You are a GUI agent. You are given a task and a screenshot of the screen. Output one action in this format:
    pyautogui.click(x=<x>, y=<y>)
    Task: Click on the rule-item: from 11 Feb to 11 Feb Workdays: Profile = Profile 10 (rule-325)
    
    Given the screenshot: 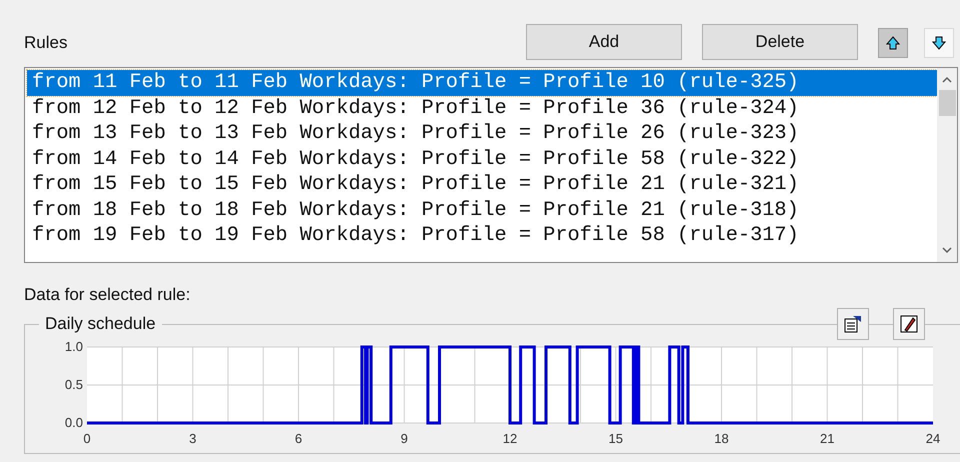 What is the action you would take?
    pyautogui.click(x=482, y=83)
    